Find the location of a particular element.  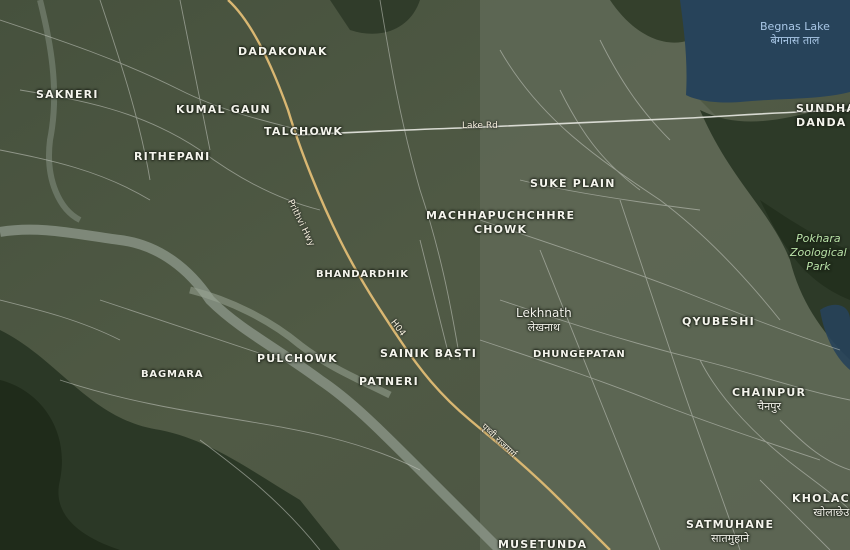

lake-name: Begnas Lake is located at coordinates (795, 26).